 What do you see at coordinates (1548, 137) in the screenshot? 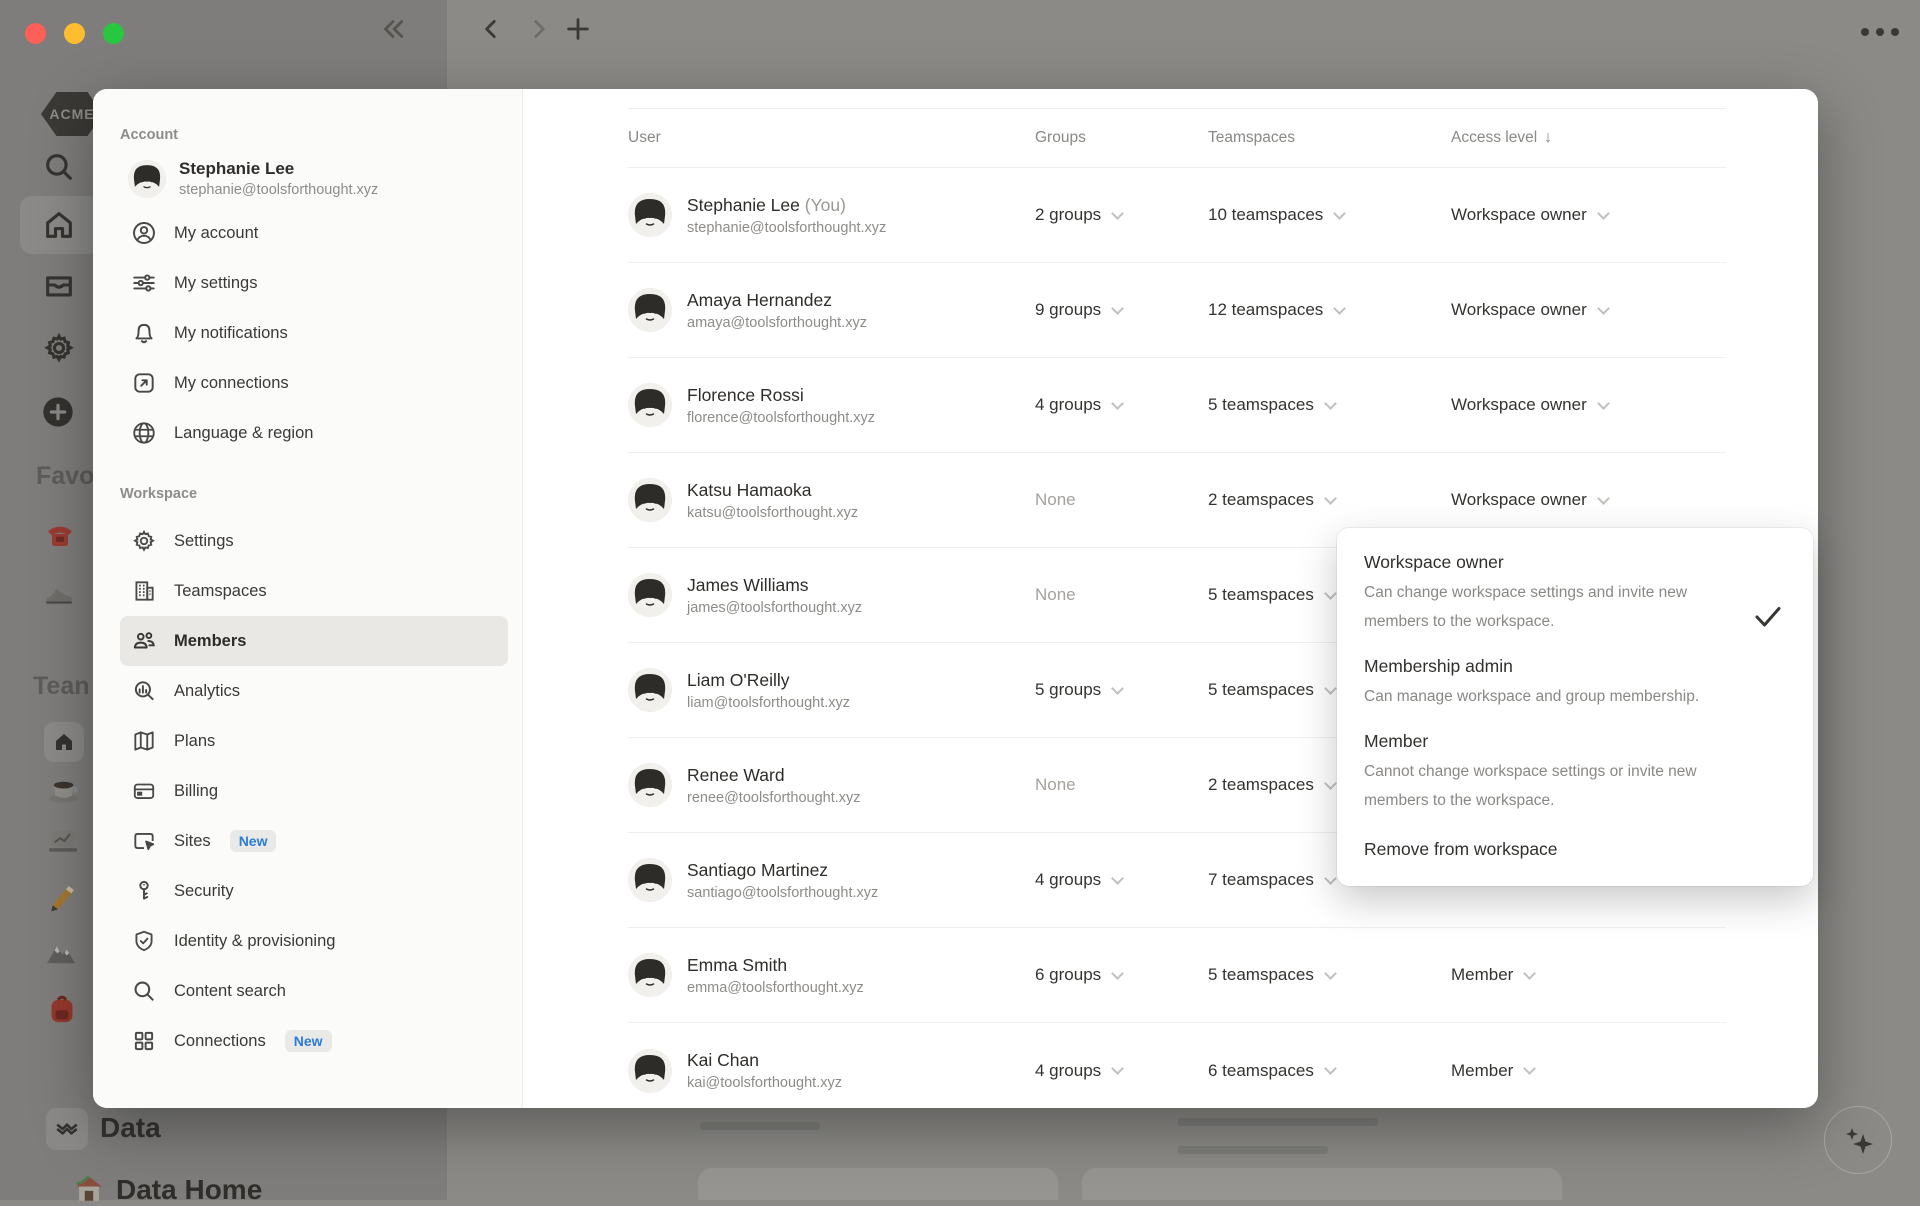
I see `sort-descending-icon: ↓` at bounding box center [1548, 137].